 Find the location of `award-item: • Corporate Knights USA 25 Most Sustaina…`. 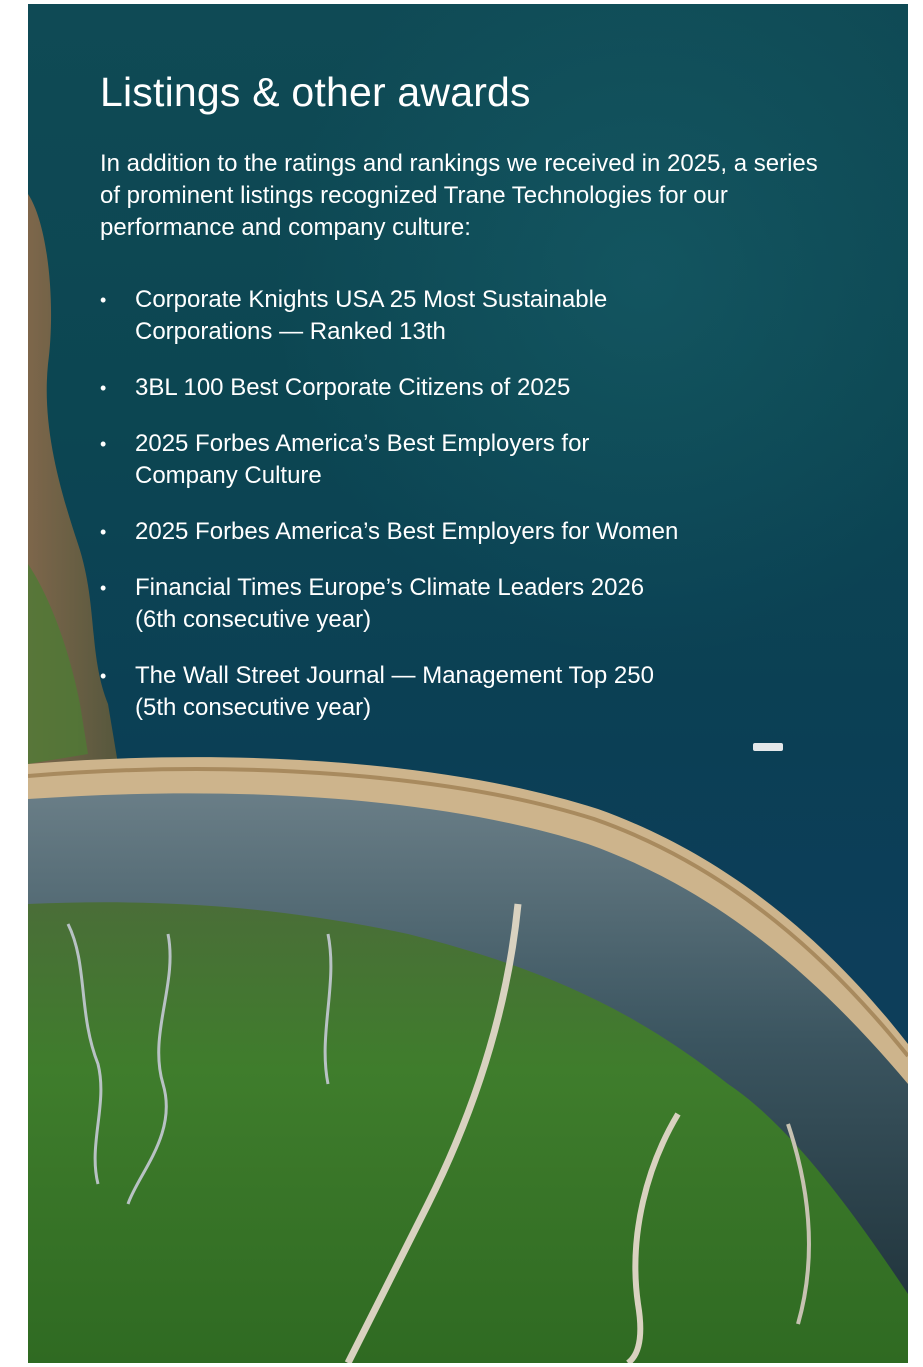

award-item: • Corporate Knights USA 25 Most Sustaina… is located at coordinates (437, 316).